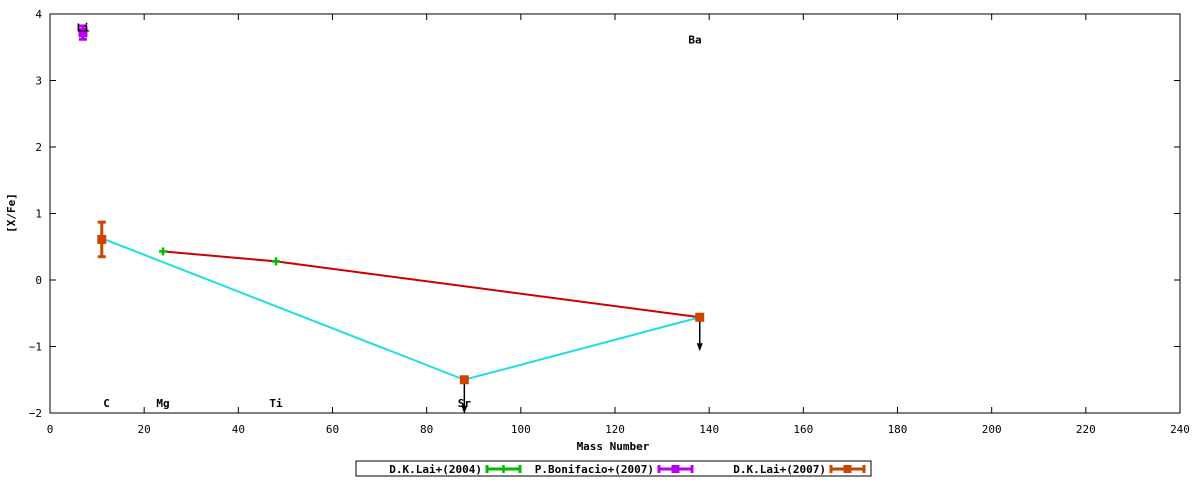  What do you see at coordinates (332, 429) in the screenshot?
I see `x-tick-label-3: 60` at bounding box center [332, 429].